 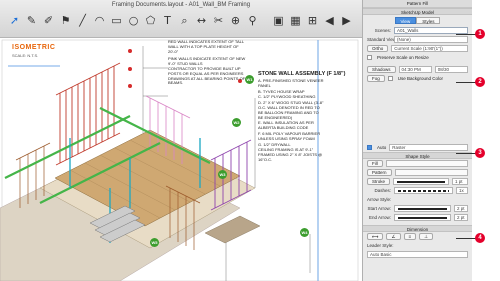 I want to click on join-icon: ⊕, so click(x=235, y=20).